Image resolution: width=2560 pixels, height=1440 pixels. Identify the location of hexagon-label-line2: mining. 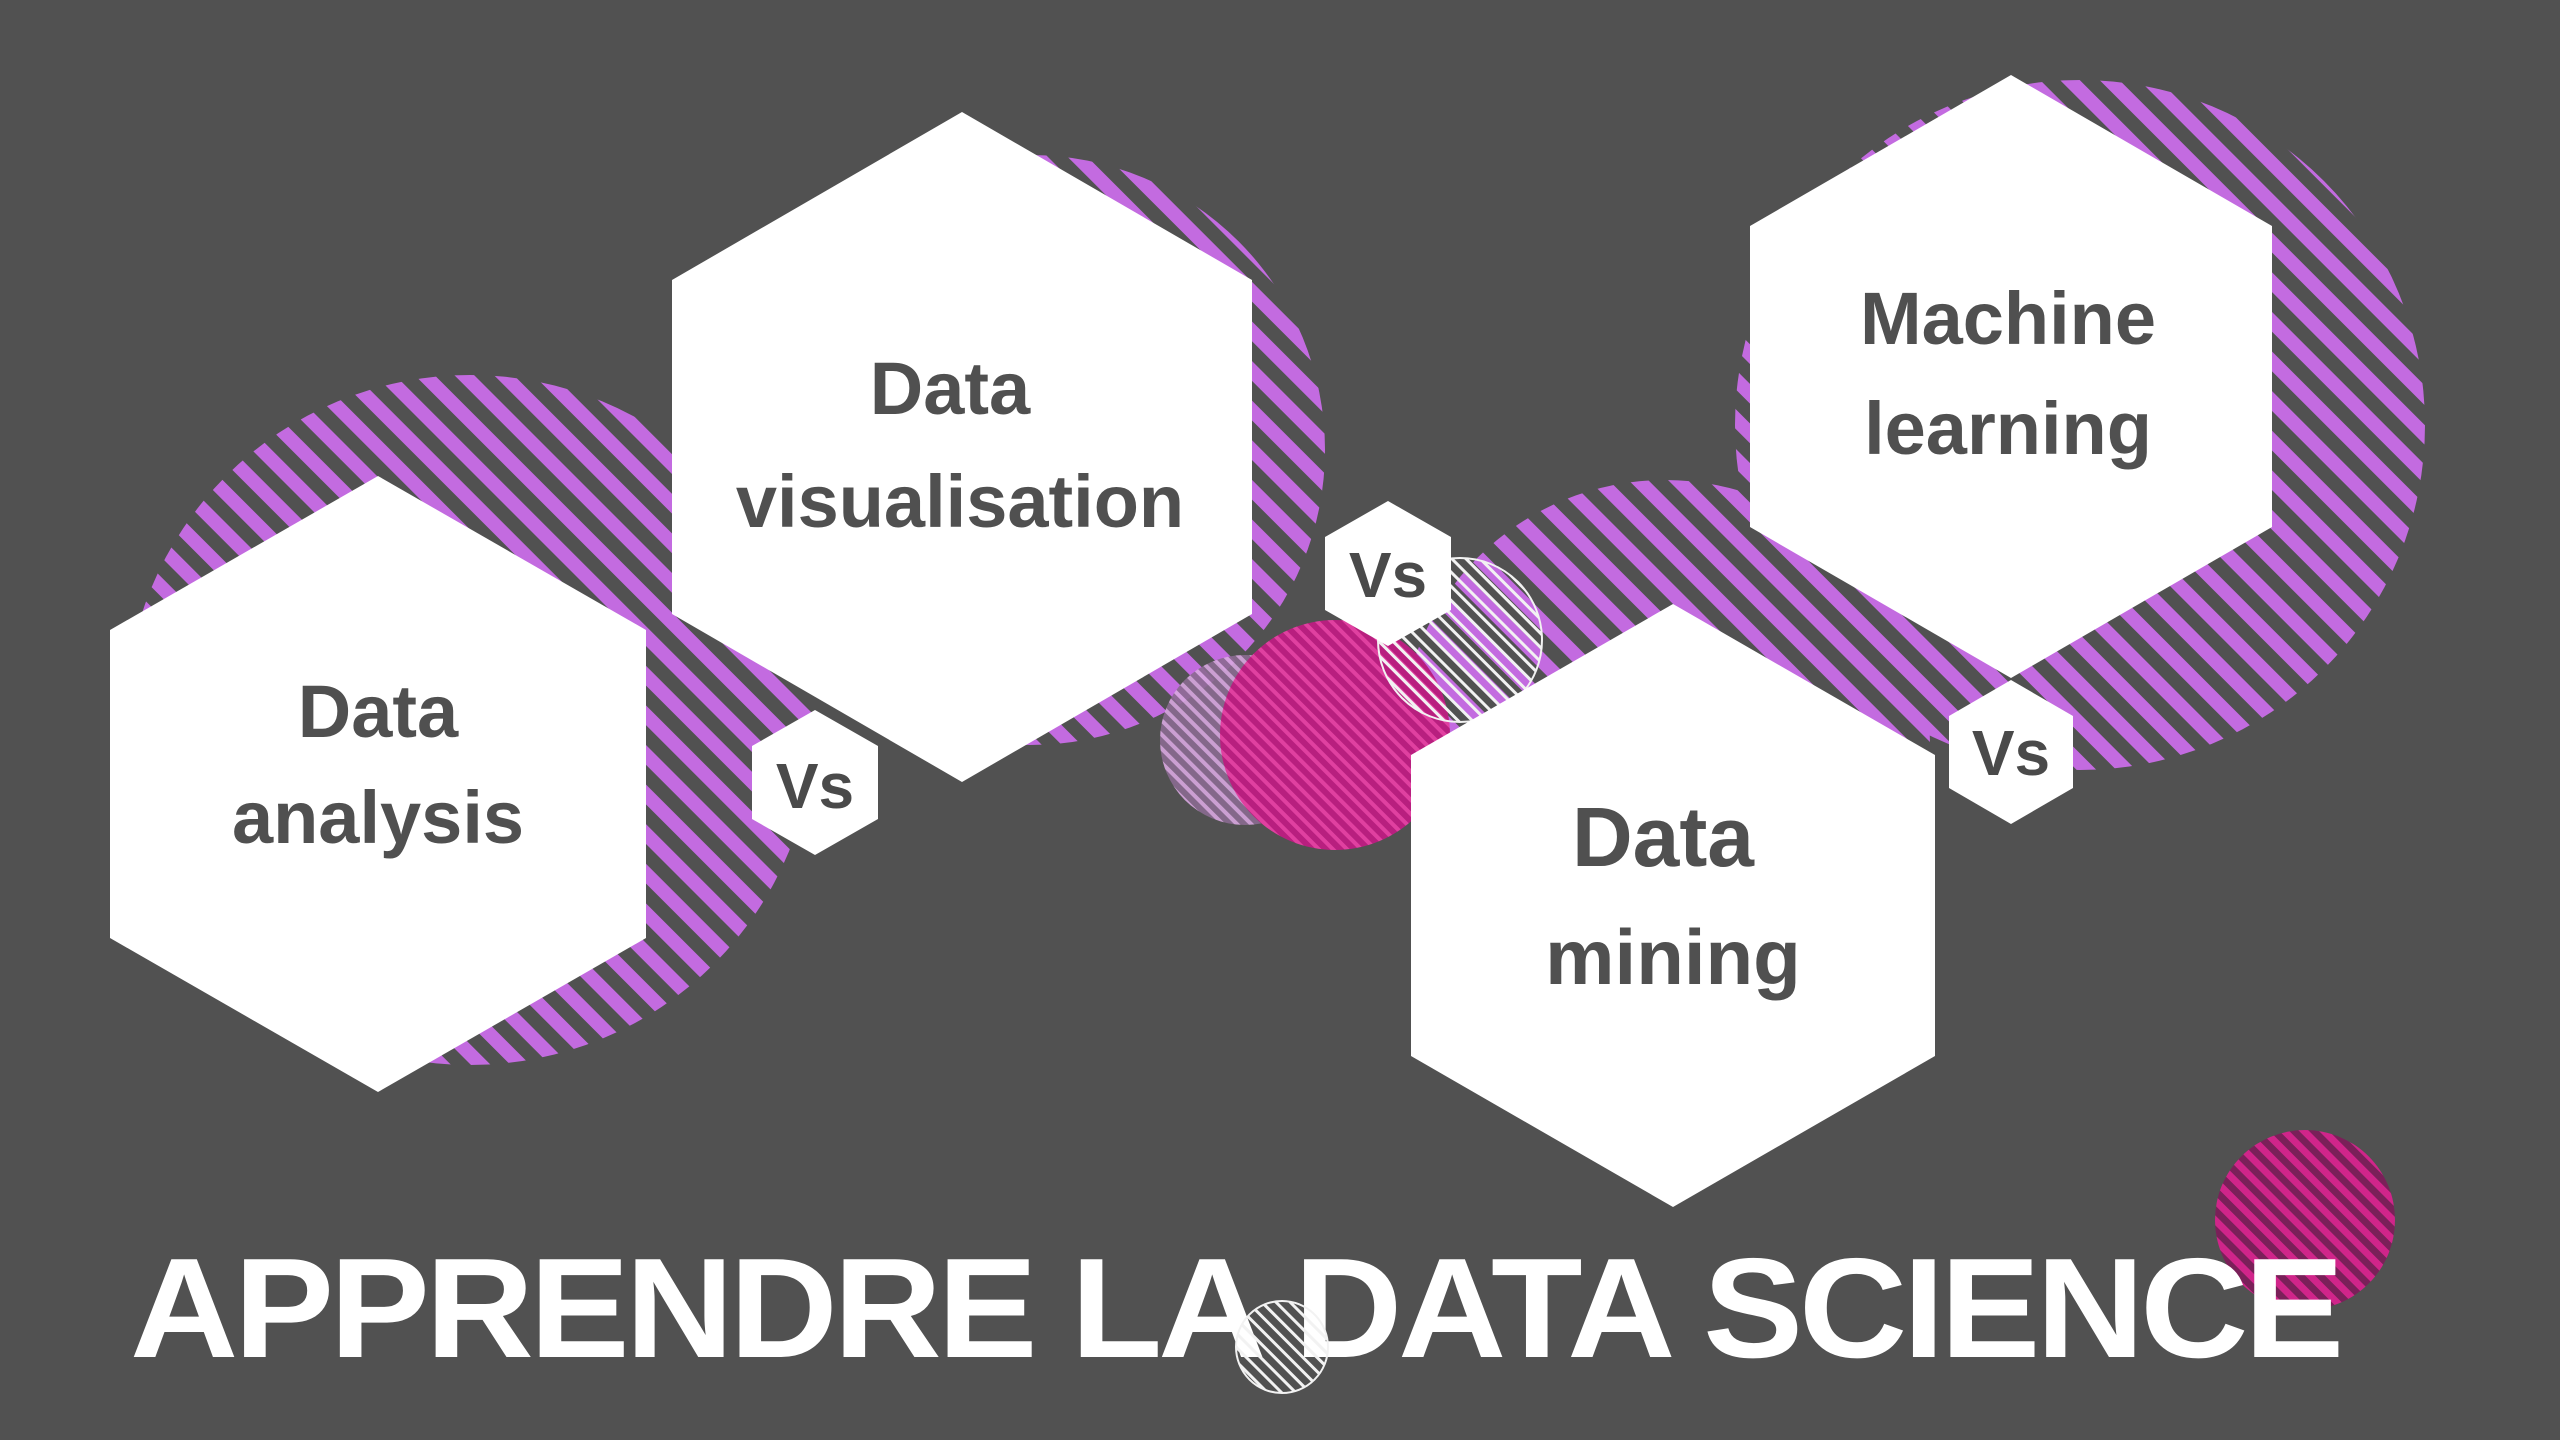
(1673, 957).